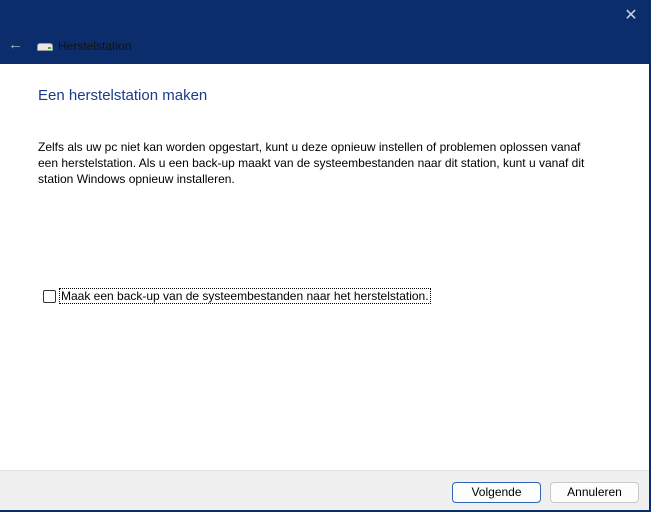 This screenshot has height=512, width=651. What do you see at coordinates (95, 46) in the screenshot?
I see `window-title: Herstelstation` at bounding box center [95, 46].